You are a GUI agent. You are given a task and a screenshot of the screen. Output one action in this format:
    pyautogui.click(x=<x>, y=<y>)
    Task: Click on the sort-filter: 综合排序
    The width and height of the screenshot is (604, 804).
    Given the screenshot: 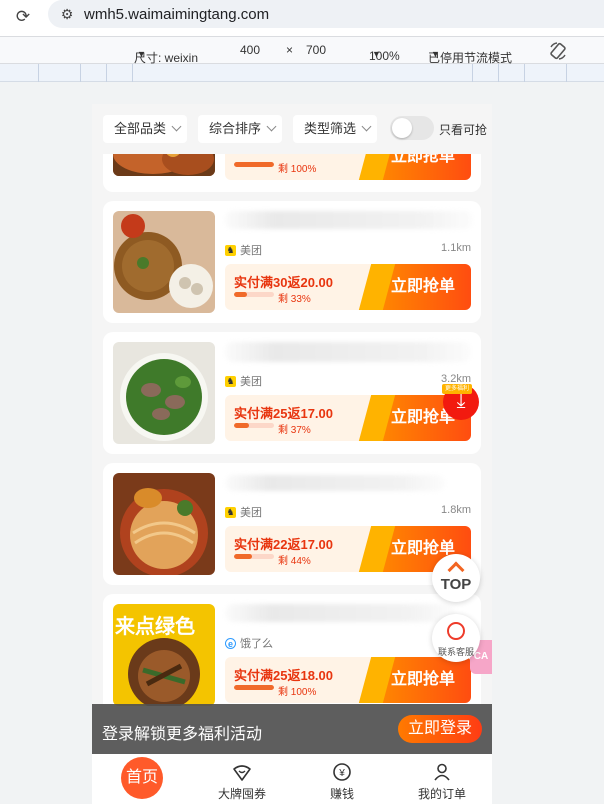 What is the action you would take?
    pyautogui.click(x=240, y=129)
    